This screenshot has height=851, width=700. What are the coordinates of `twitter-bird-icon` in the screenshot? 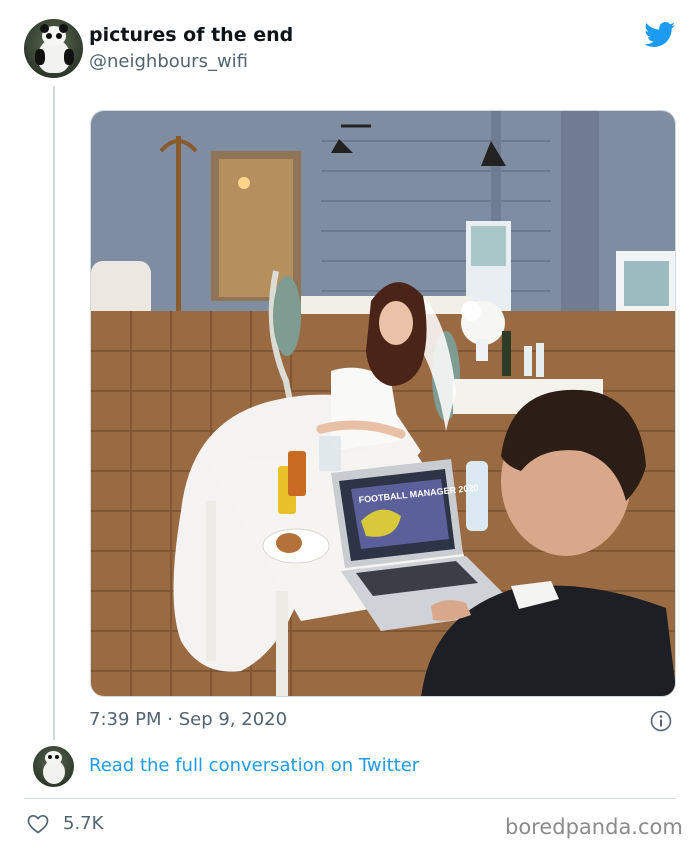 It's located at (660, 35).